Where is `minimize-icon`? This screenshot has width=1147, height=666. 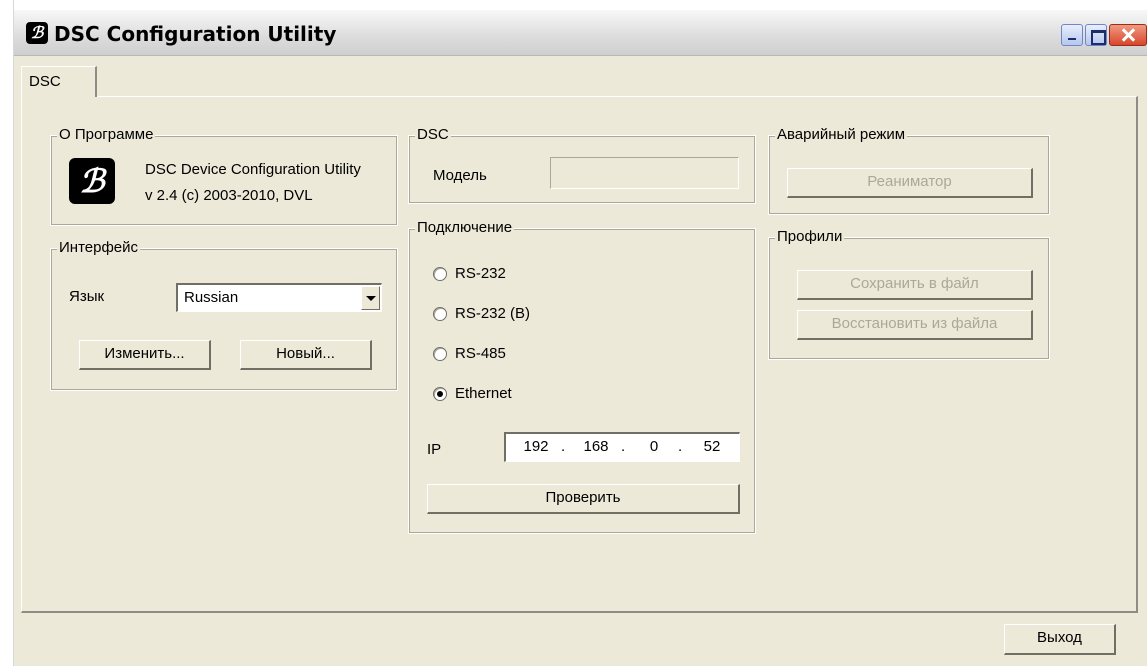
minimize-icon is located at coordinates (1072, 35).